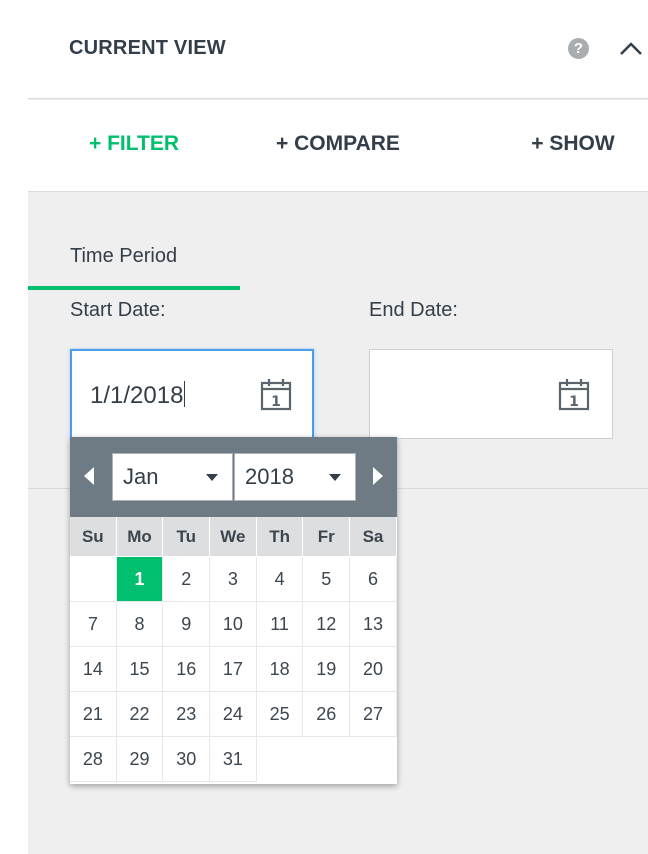  I want to click on day-cell: 2, so click(187, 579).